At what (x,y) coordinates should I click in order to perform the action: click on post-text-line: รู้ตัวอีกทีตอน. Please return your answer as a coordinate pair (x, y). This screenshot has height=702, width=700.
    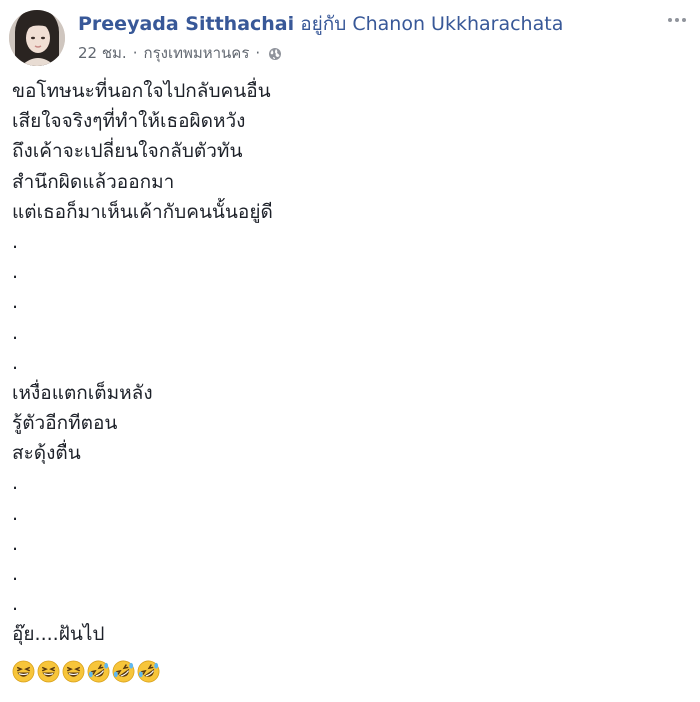
    Looking at the image, I should click on (65, 423).